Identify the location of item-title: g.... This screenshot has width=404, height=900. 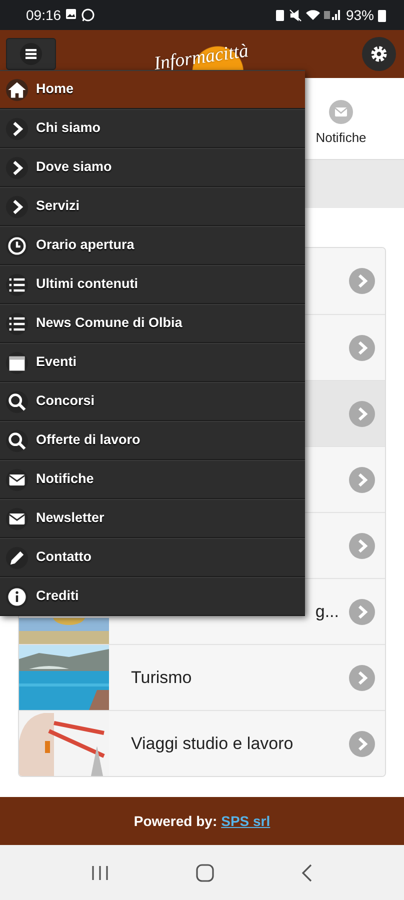
(327, 611).